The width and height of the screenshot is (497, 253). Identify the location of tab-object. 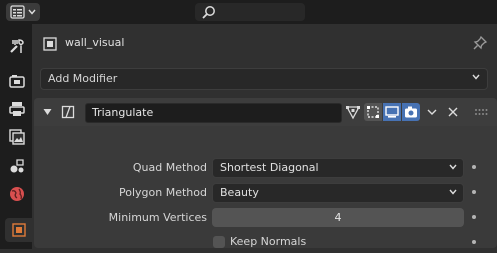
(18, 230).